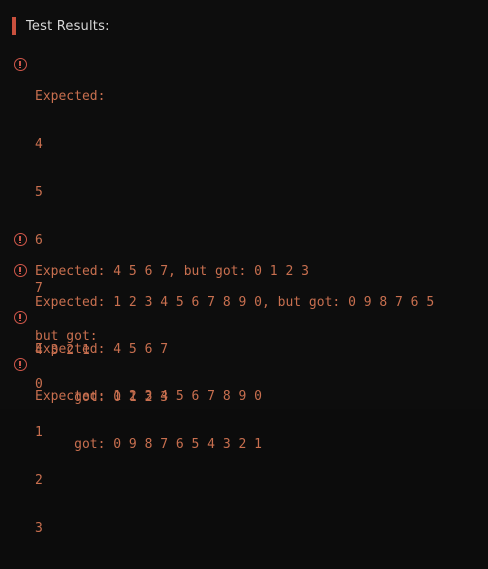 The width and height of the screenshot is (488, 569). I want to click on header-accent-bar, so click(14, 26).